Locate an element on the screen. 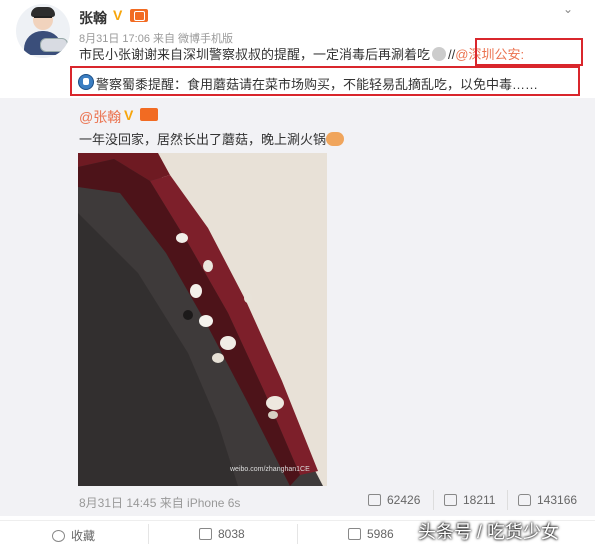 The height and width of the screenshot is (548, 595). skull-emoji-icon is located at coordinates (439, 54).